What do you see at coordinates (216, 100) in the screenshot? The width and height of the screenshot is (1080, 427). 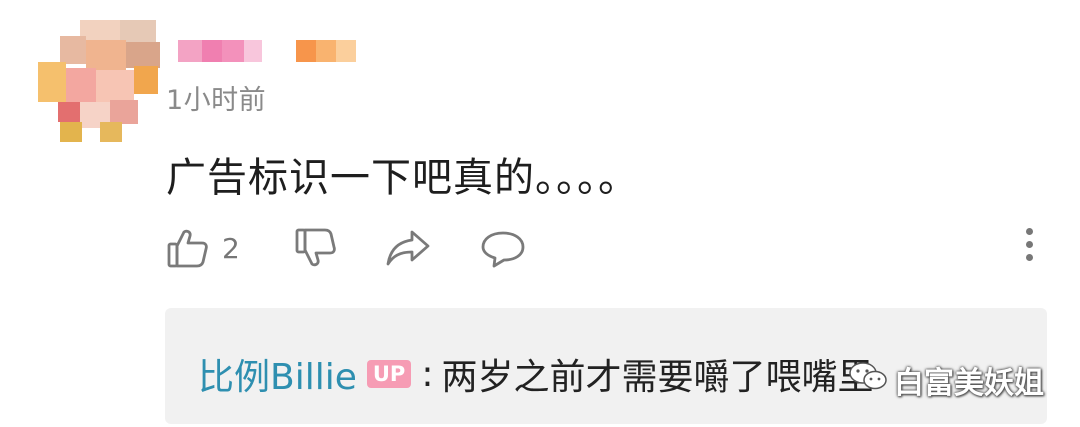 I see `comment-timestamp: 1小时前` at bounding box center [216, 100].